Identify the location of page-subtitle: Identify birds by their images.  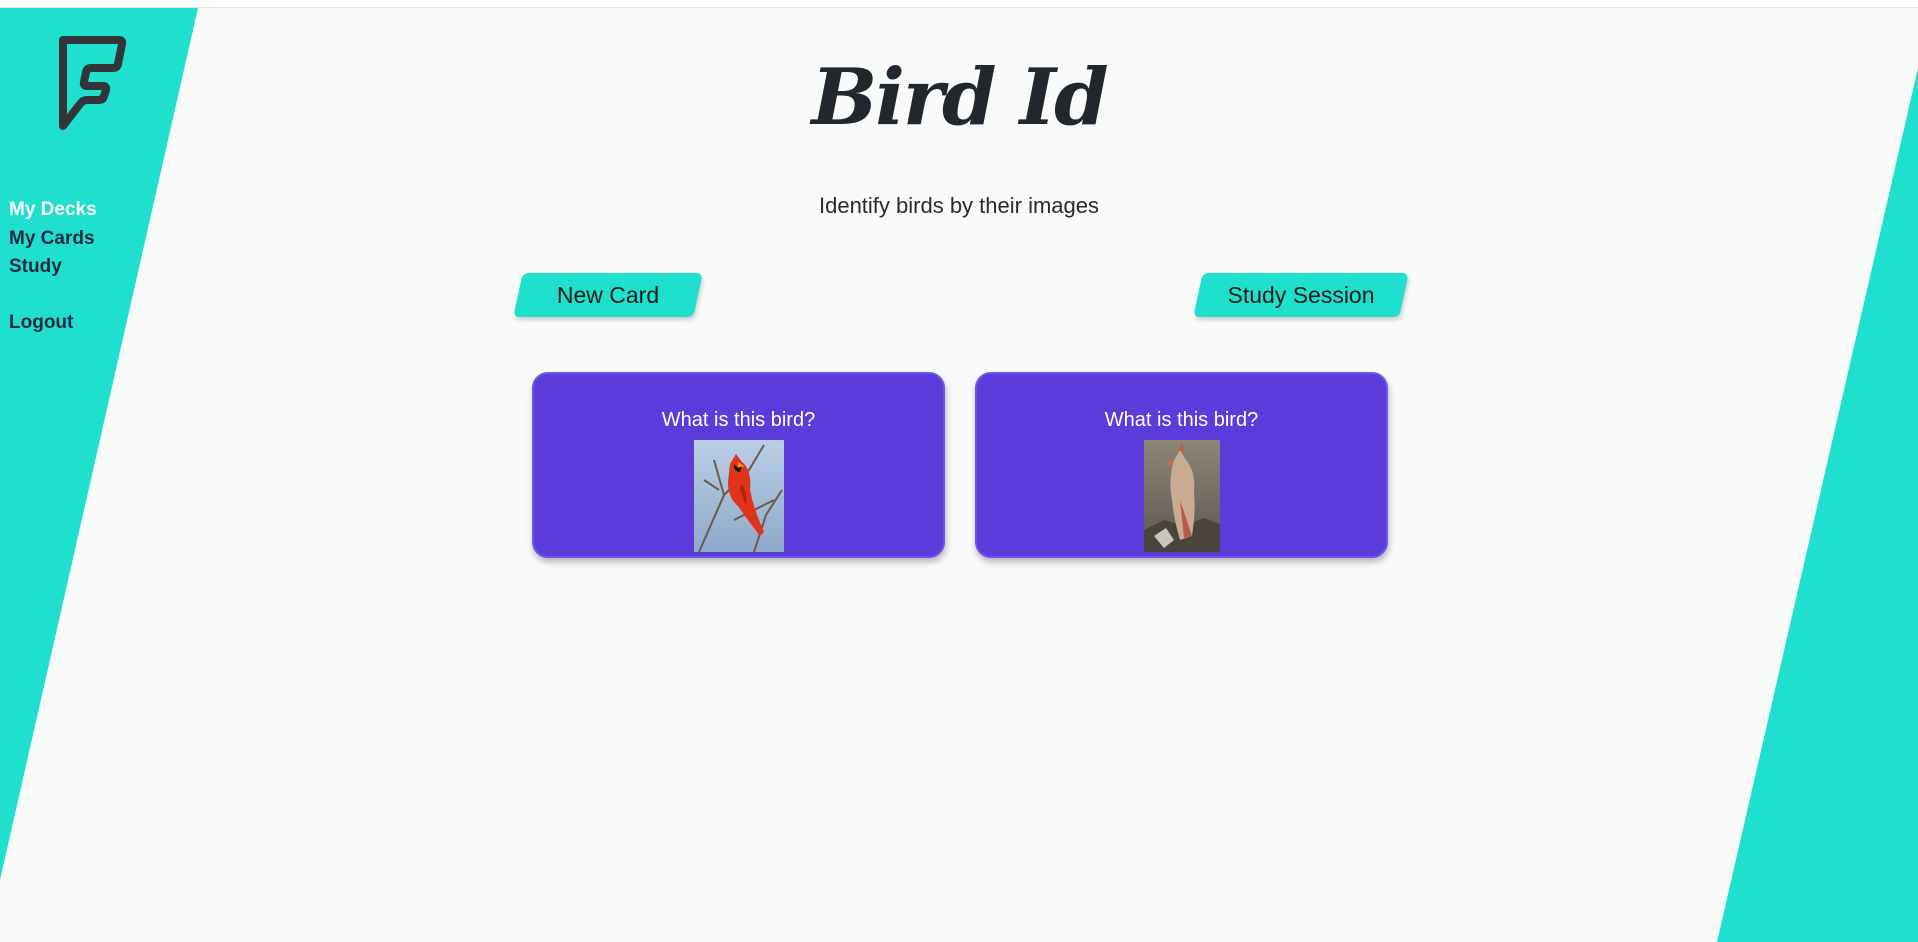
(959, 205).